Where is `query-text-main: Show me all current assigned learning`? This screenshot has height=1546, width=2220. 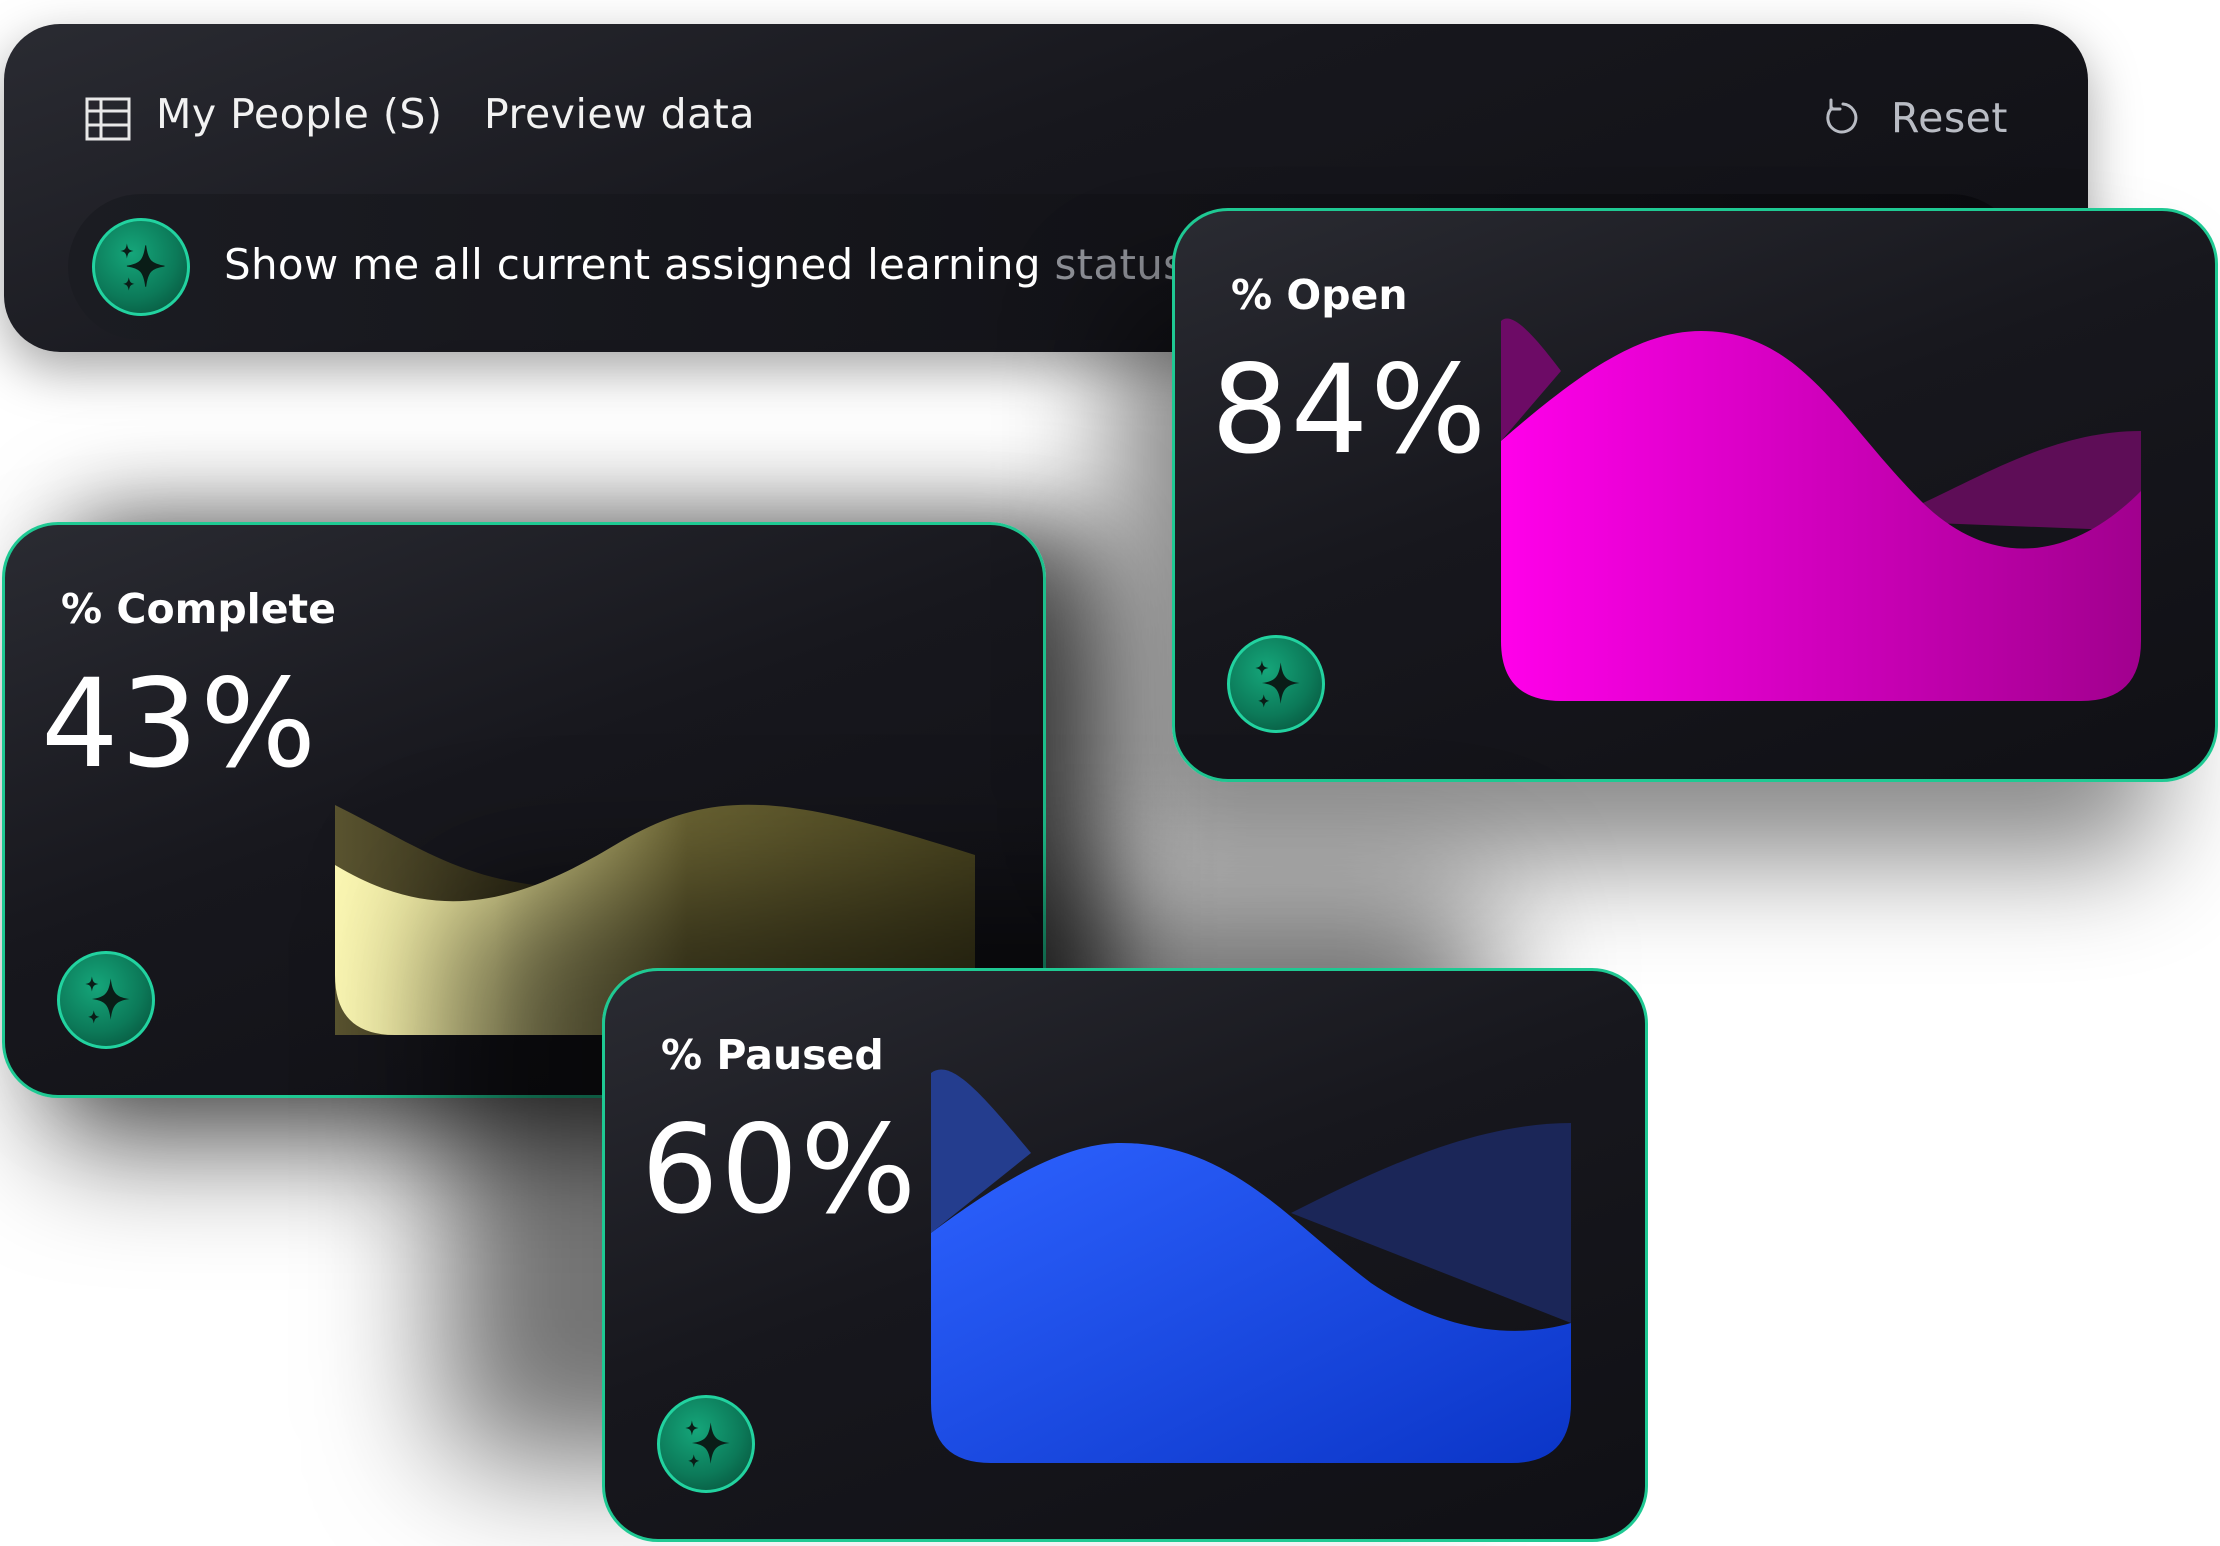
query-text-main: Show me all current assigned learning is located at coordinates (632, 264).